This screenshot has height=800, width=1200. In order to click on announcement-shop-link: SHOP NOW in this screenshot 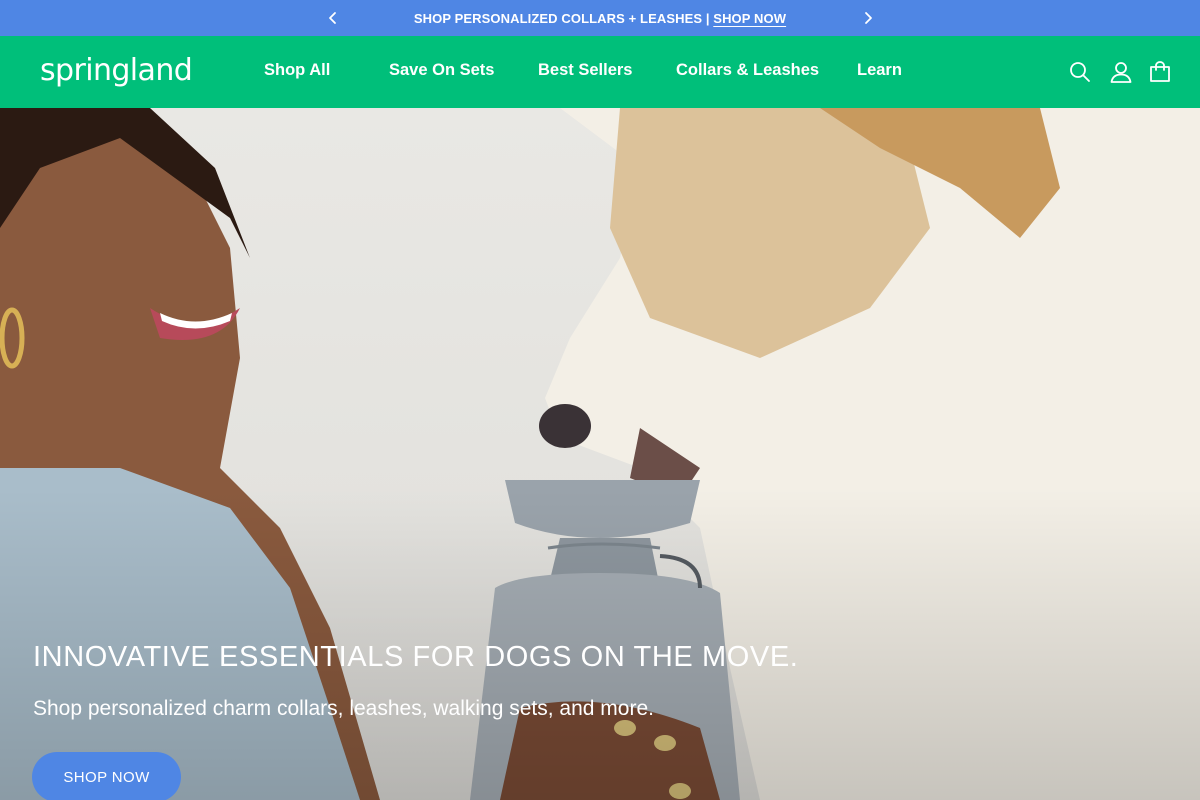, I will do `click(749, 18)`.